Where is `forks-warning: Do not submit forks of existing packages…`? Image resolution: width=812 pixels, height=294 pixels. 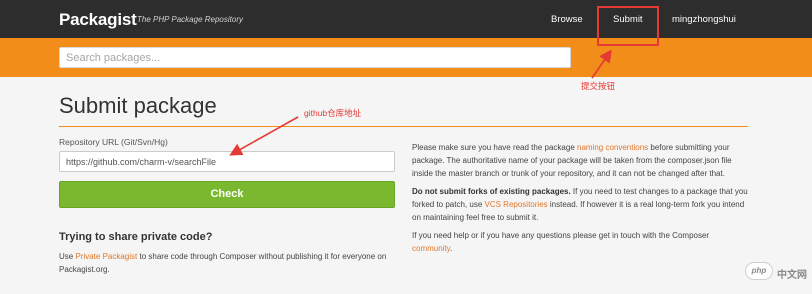
forks-warning: Do not submit forks of existing packages… is located at coordinates (491, 191).